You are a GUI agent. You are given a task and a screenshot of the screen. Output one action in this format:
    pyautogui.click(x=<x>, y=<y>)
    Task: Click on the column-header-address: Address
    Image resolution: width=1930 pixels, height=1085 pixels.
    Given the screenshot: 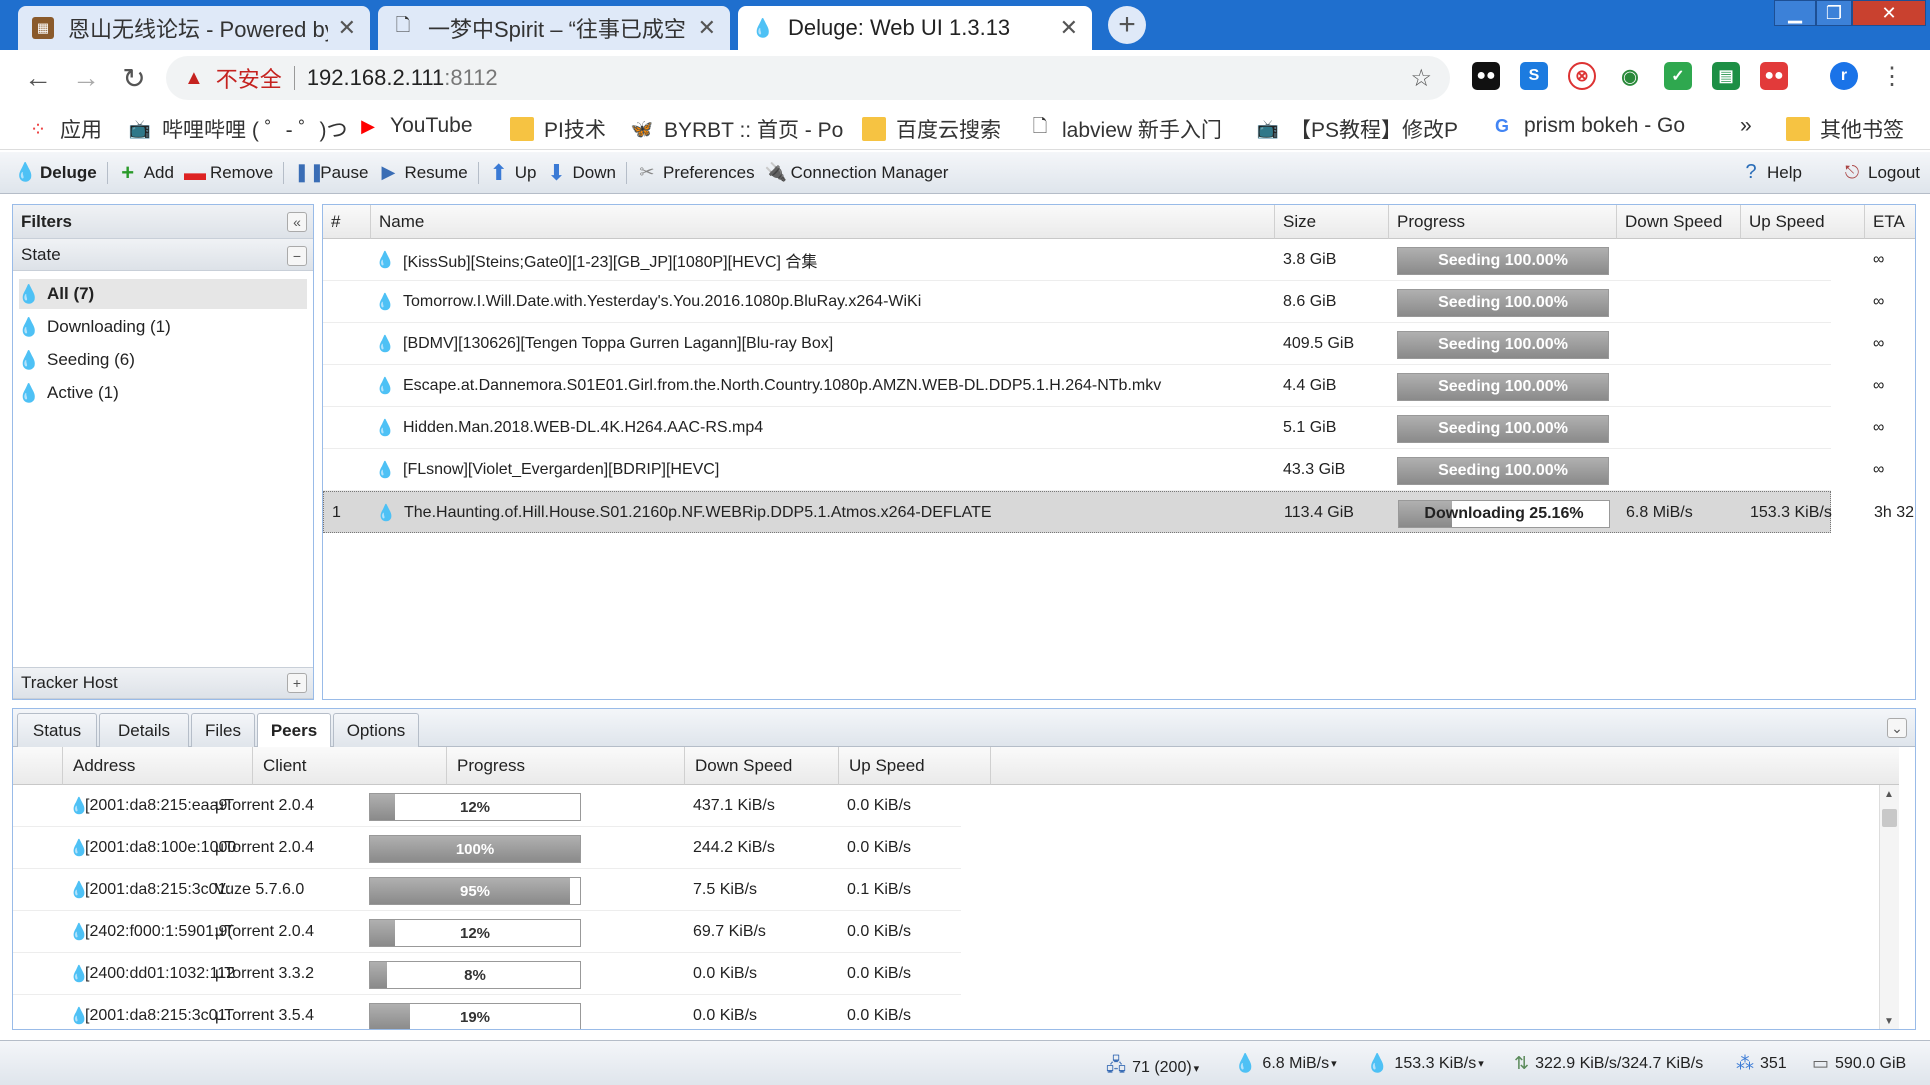 What is the action you would take?
    pyautogui.click(x=158, y=766)
    